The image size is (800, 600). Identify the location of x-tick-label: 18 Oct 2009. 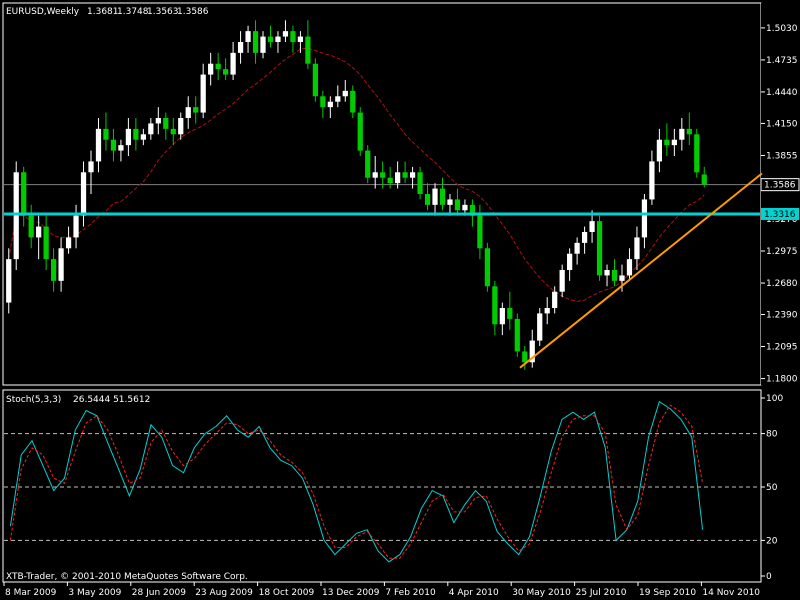
(287, 593).